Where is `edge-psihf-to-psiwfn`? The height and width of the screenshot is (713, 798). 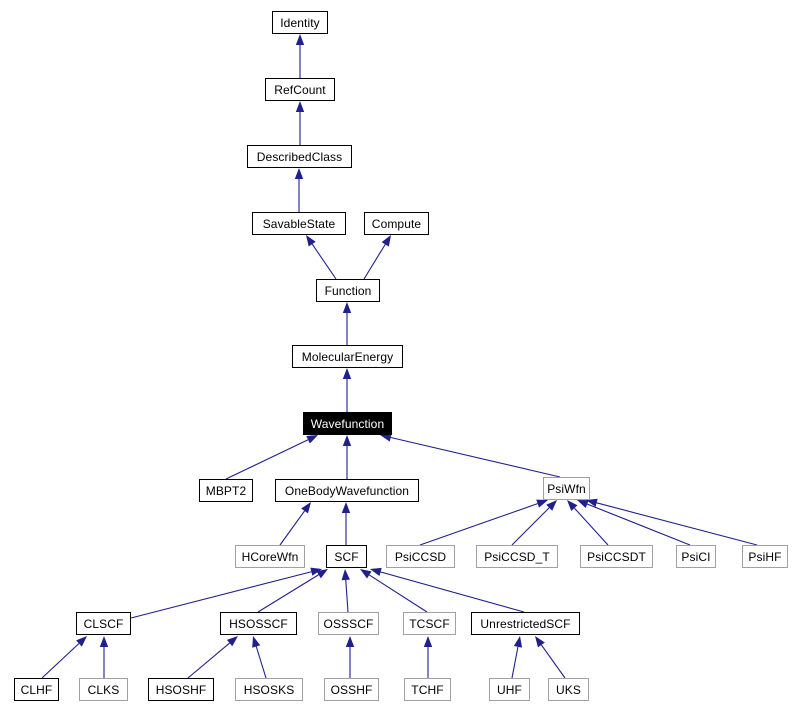 edge-psihf-to-psiwfn is located at coordinates (672, 522).